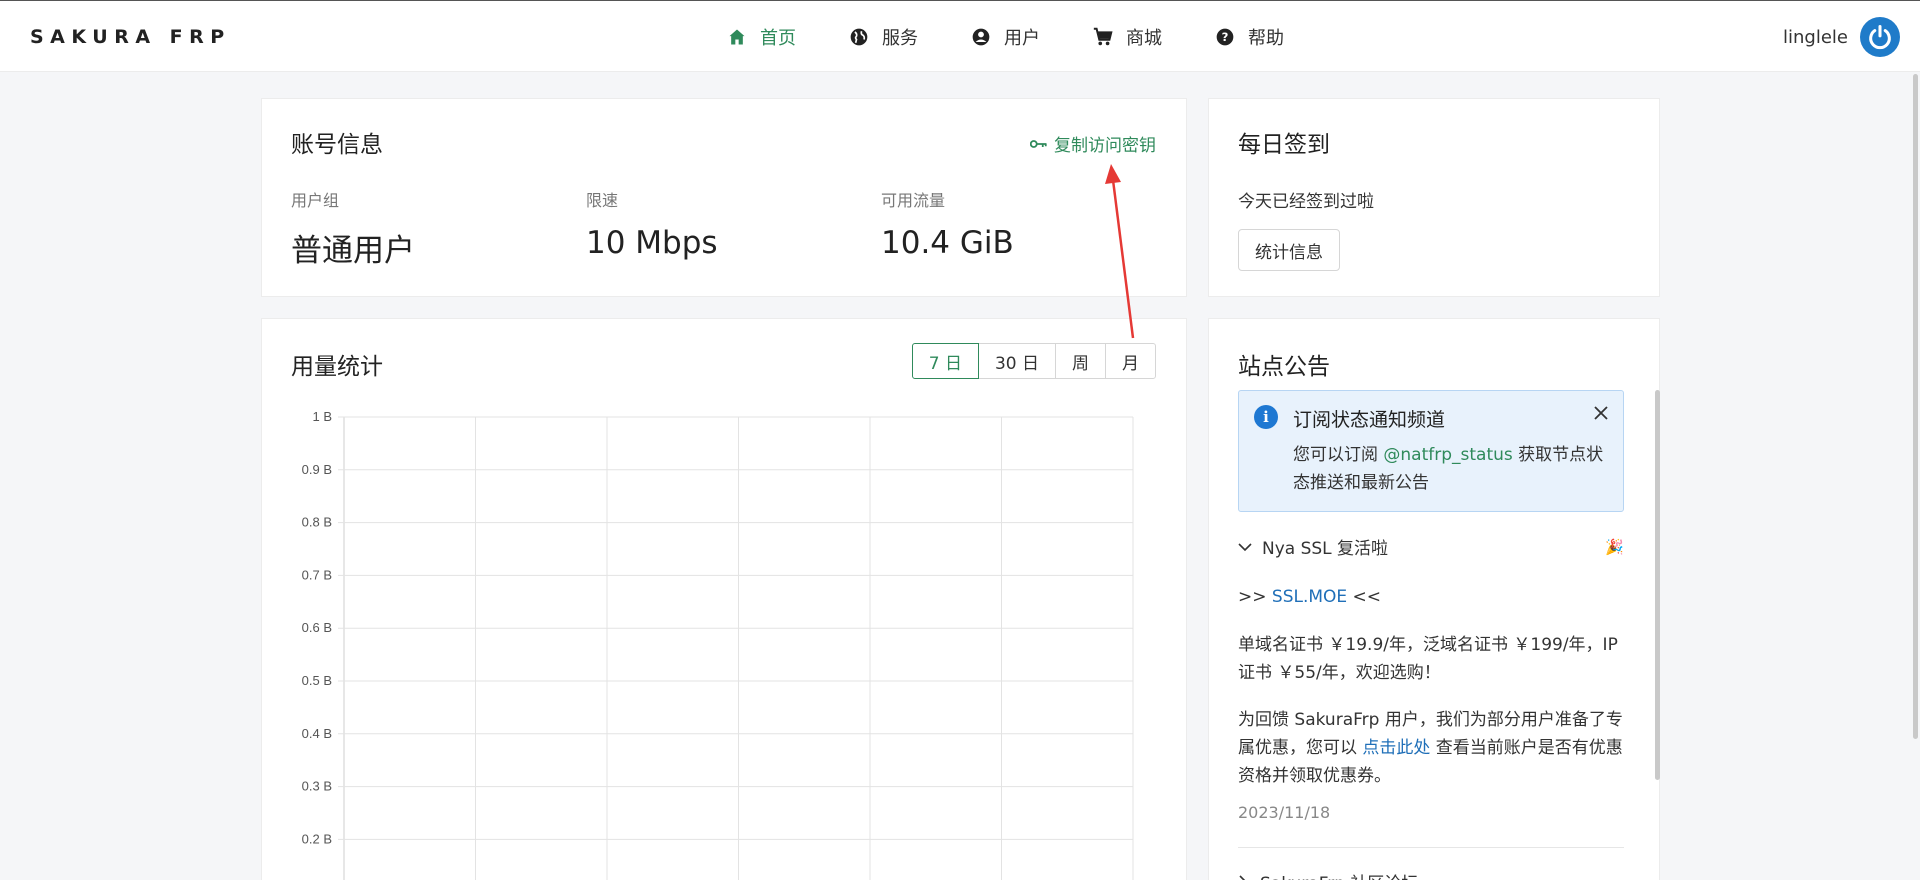 The width and height of the screenshot is (1920, 880). What do you see at coordinates (317, 627) in the screenshot?
I see `y-tick-label: 0.6 B` at bounding box center [317, 627].